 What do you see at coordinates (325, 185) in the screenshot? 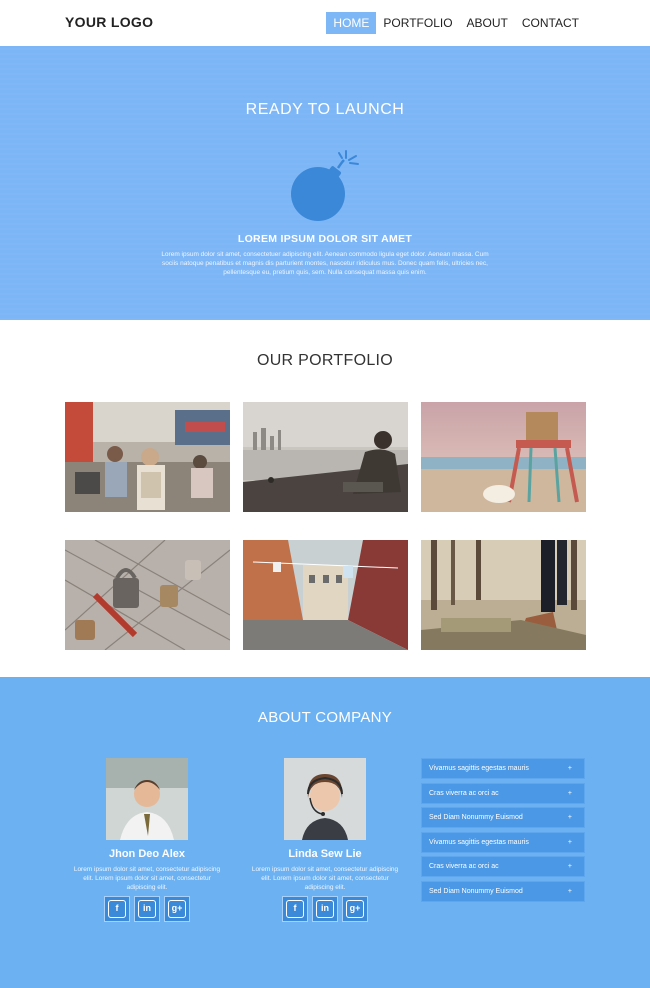
I see `bomb-icon` at bounding box center [325, 185].